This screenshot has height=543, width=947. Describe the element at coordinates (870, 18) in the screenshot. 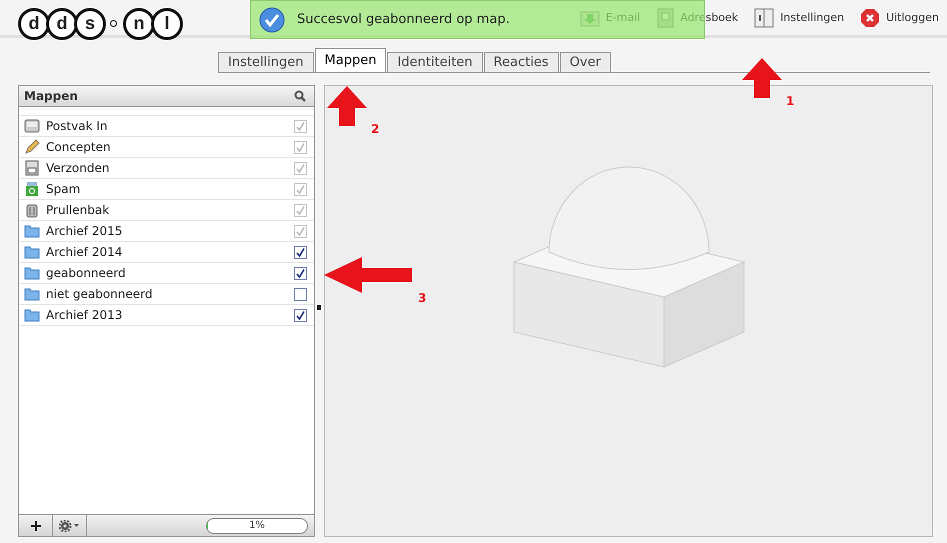

I see `close-icon` at that location.